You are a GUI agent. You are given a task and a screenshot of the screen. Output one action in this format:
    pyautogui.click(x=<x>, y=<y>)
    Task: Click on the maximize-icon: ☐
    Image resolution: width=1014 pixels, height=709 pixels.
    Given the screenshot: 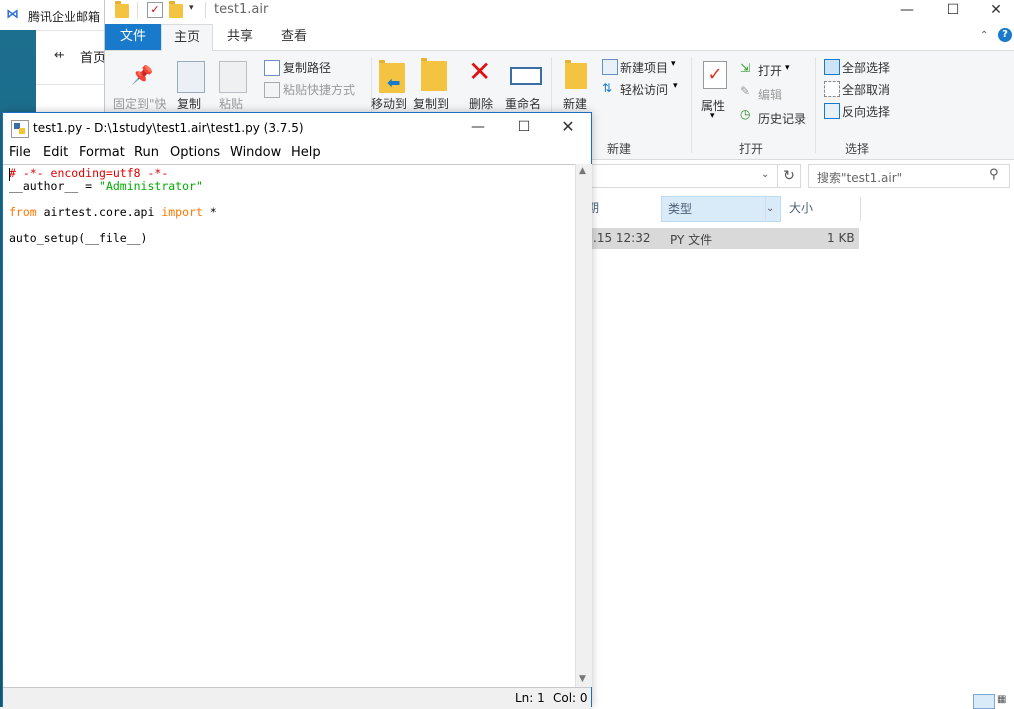 What is the action you would take?
    pyautogui.click(x=953, y=11)
    